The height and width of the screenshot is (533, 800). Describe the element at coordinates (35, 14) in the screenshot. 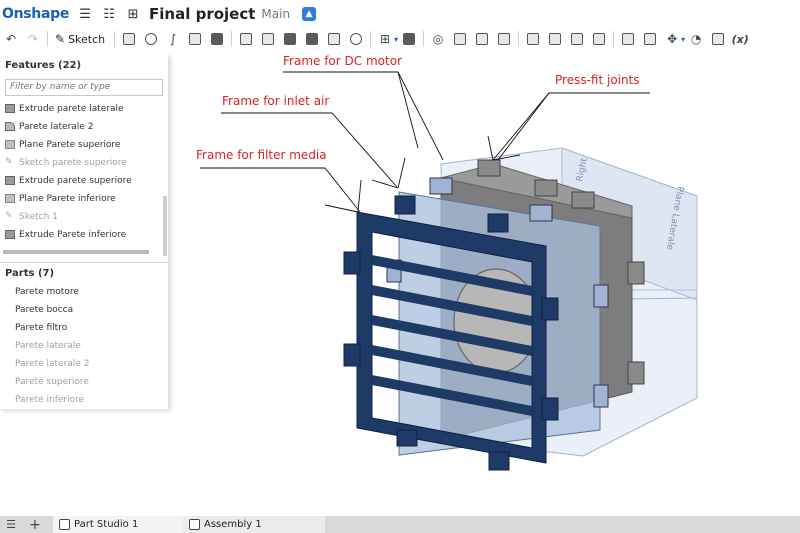

I see `onshape-logo: Onshape` at that location.